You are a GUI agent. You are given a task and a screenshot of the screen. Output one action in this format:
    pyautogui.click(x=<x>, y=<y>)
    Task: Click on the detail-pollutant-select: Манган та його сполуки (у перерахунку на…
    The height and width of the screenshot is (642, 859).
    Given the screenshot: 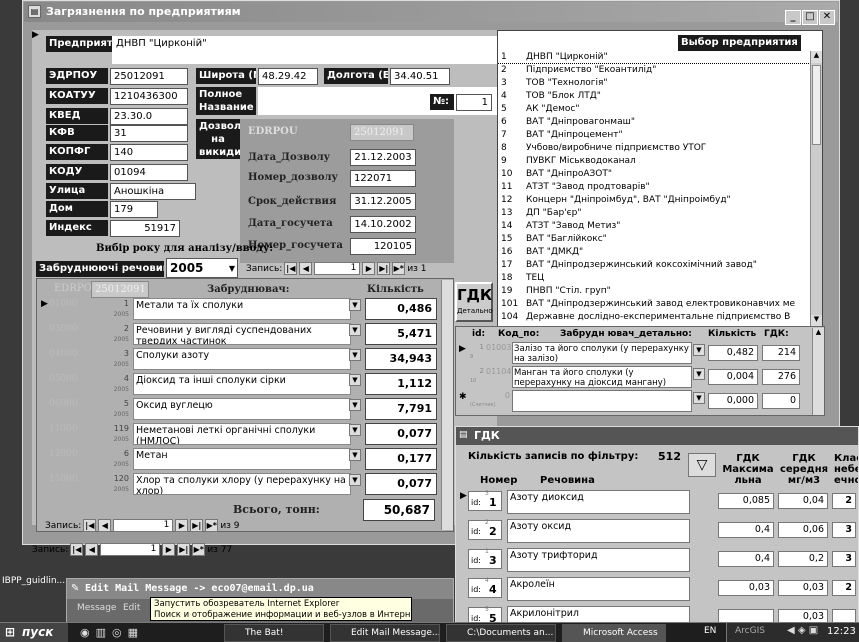 What is the action you would take?
    pyautogui.click(x=602, y=377)
    